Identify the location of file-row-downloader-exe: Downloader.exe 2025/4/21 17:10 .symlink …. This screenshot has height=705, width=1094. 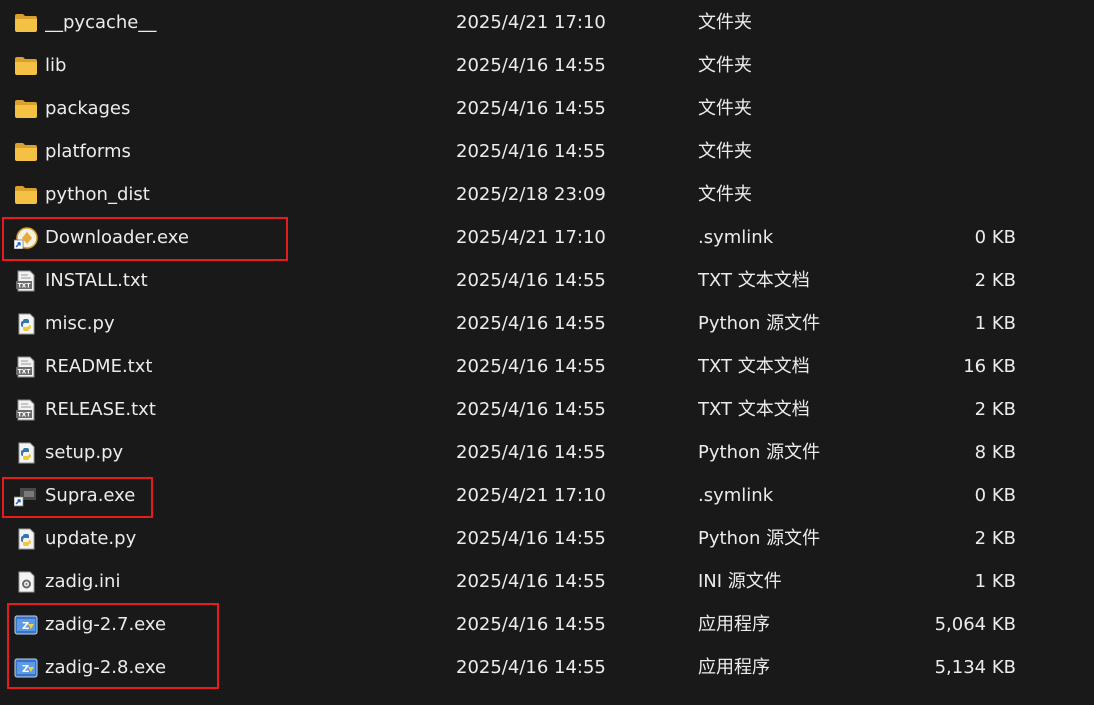
(547, 237).